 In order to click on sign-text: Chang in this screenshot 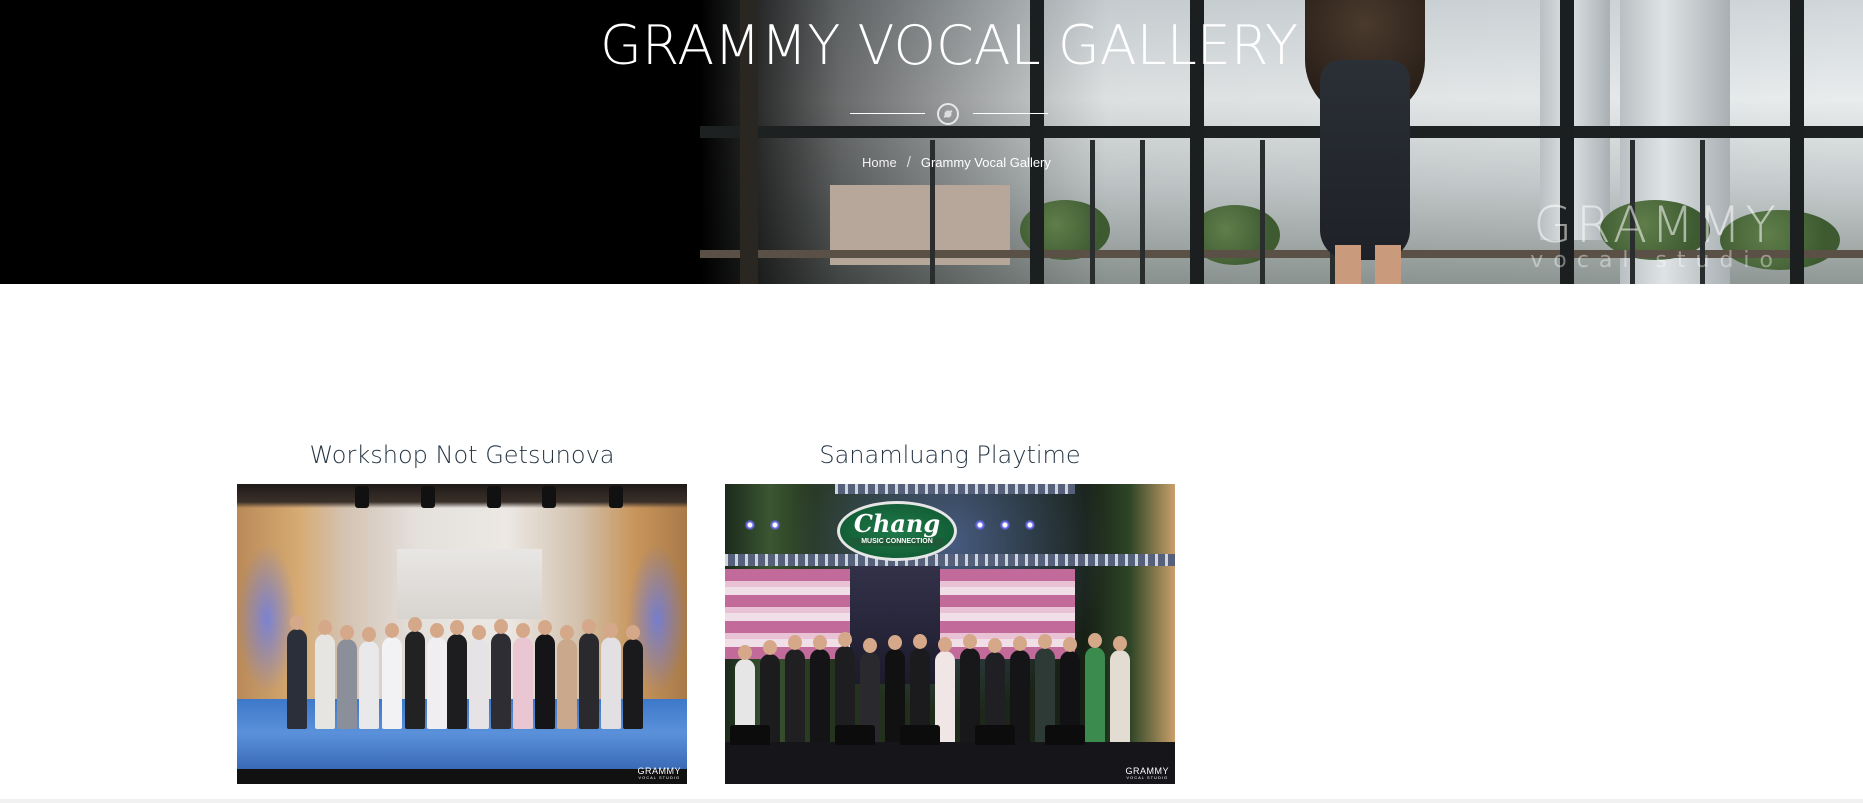, I will do `click(897, 523)`.